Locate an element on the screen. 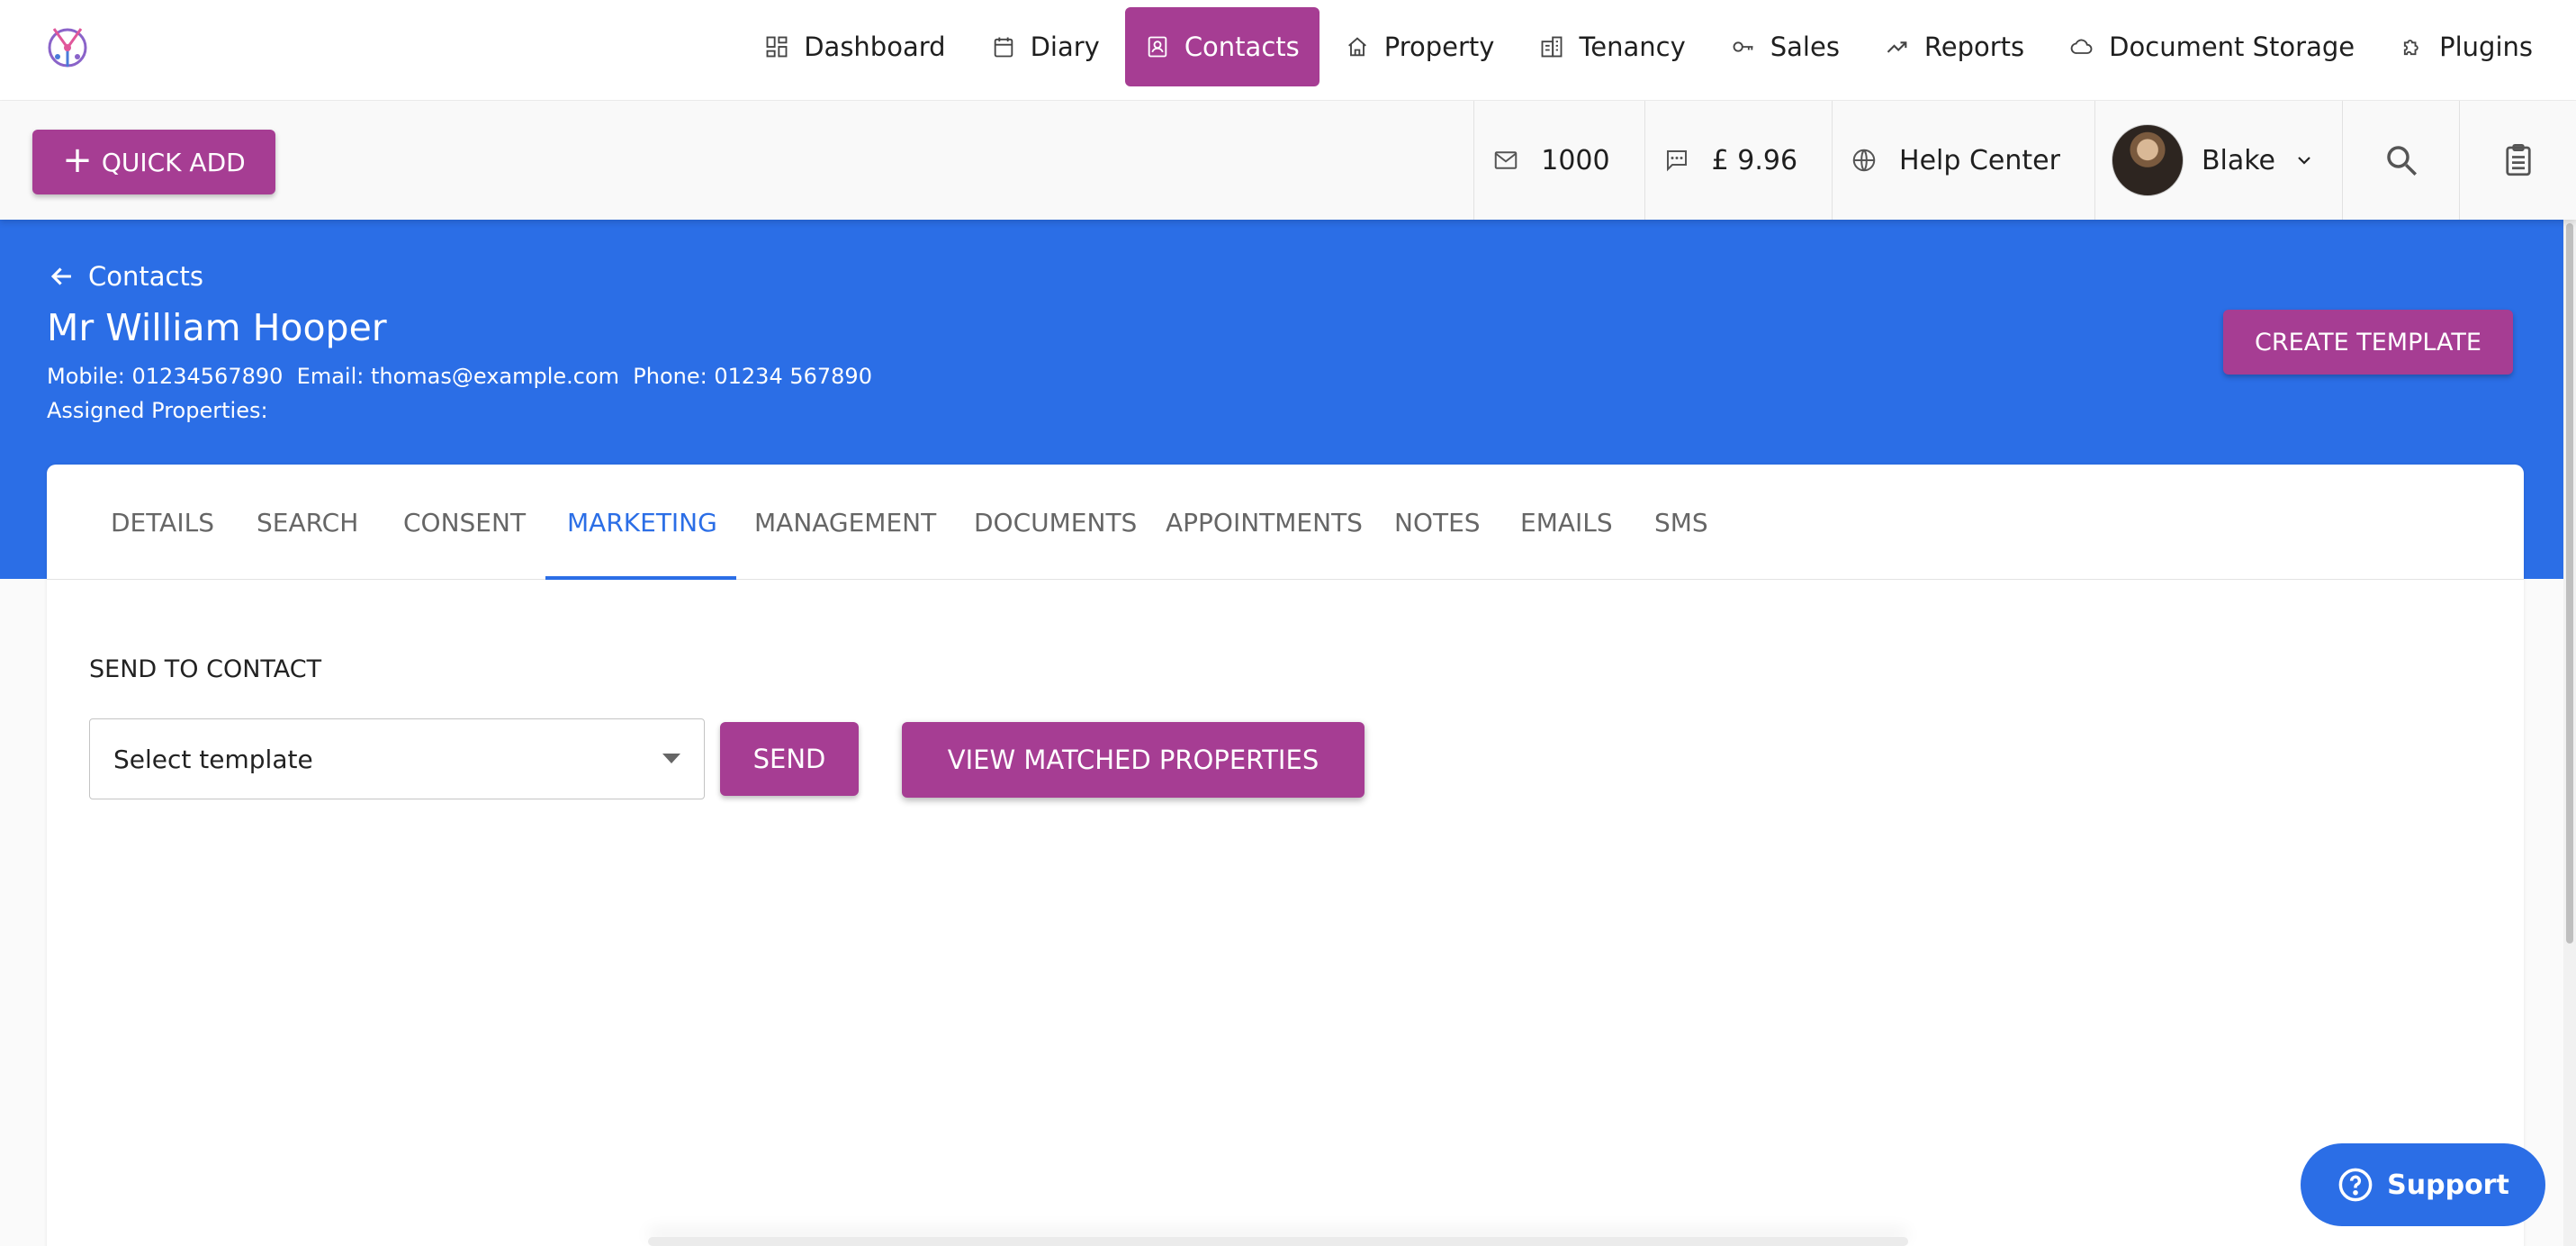  sms-balance-value: £ 9.96 is located at coordinates (1754, 160).